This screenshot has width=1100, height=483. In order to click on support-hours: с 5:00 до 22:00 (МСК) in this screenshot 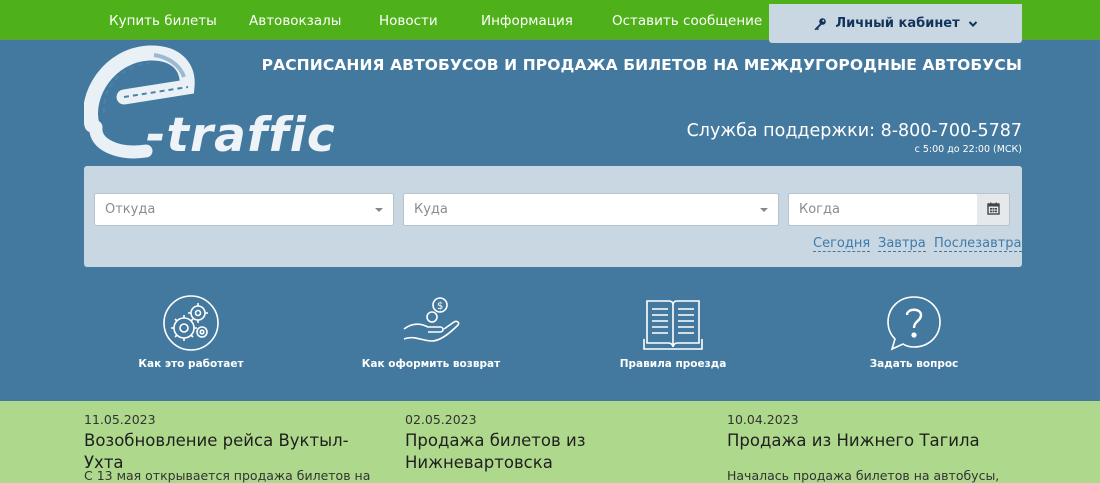, I will do `click(968, 149)`.